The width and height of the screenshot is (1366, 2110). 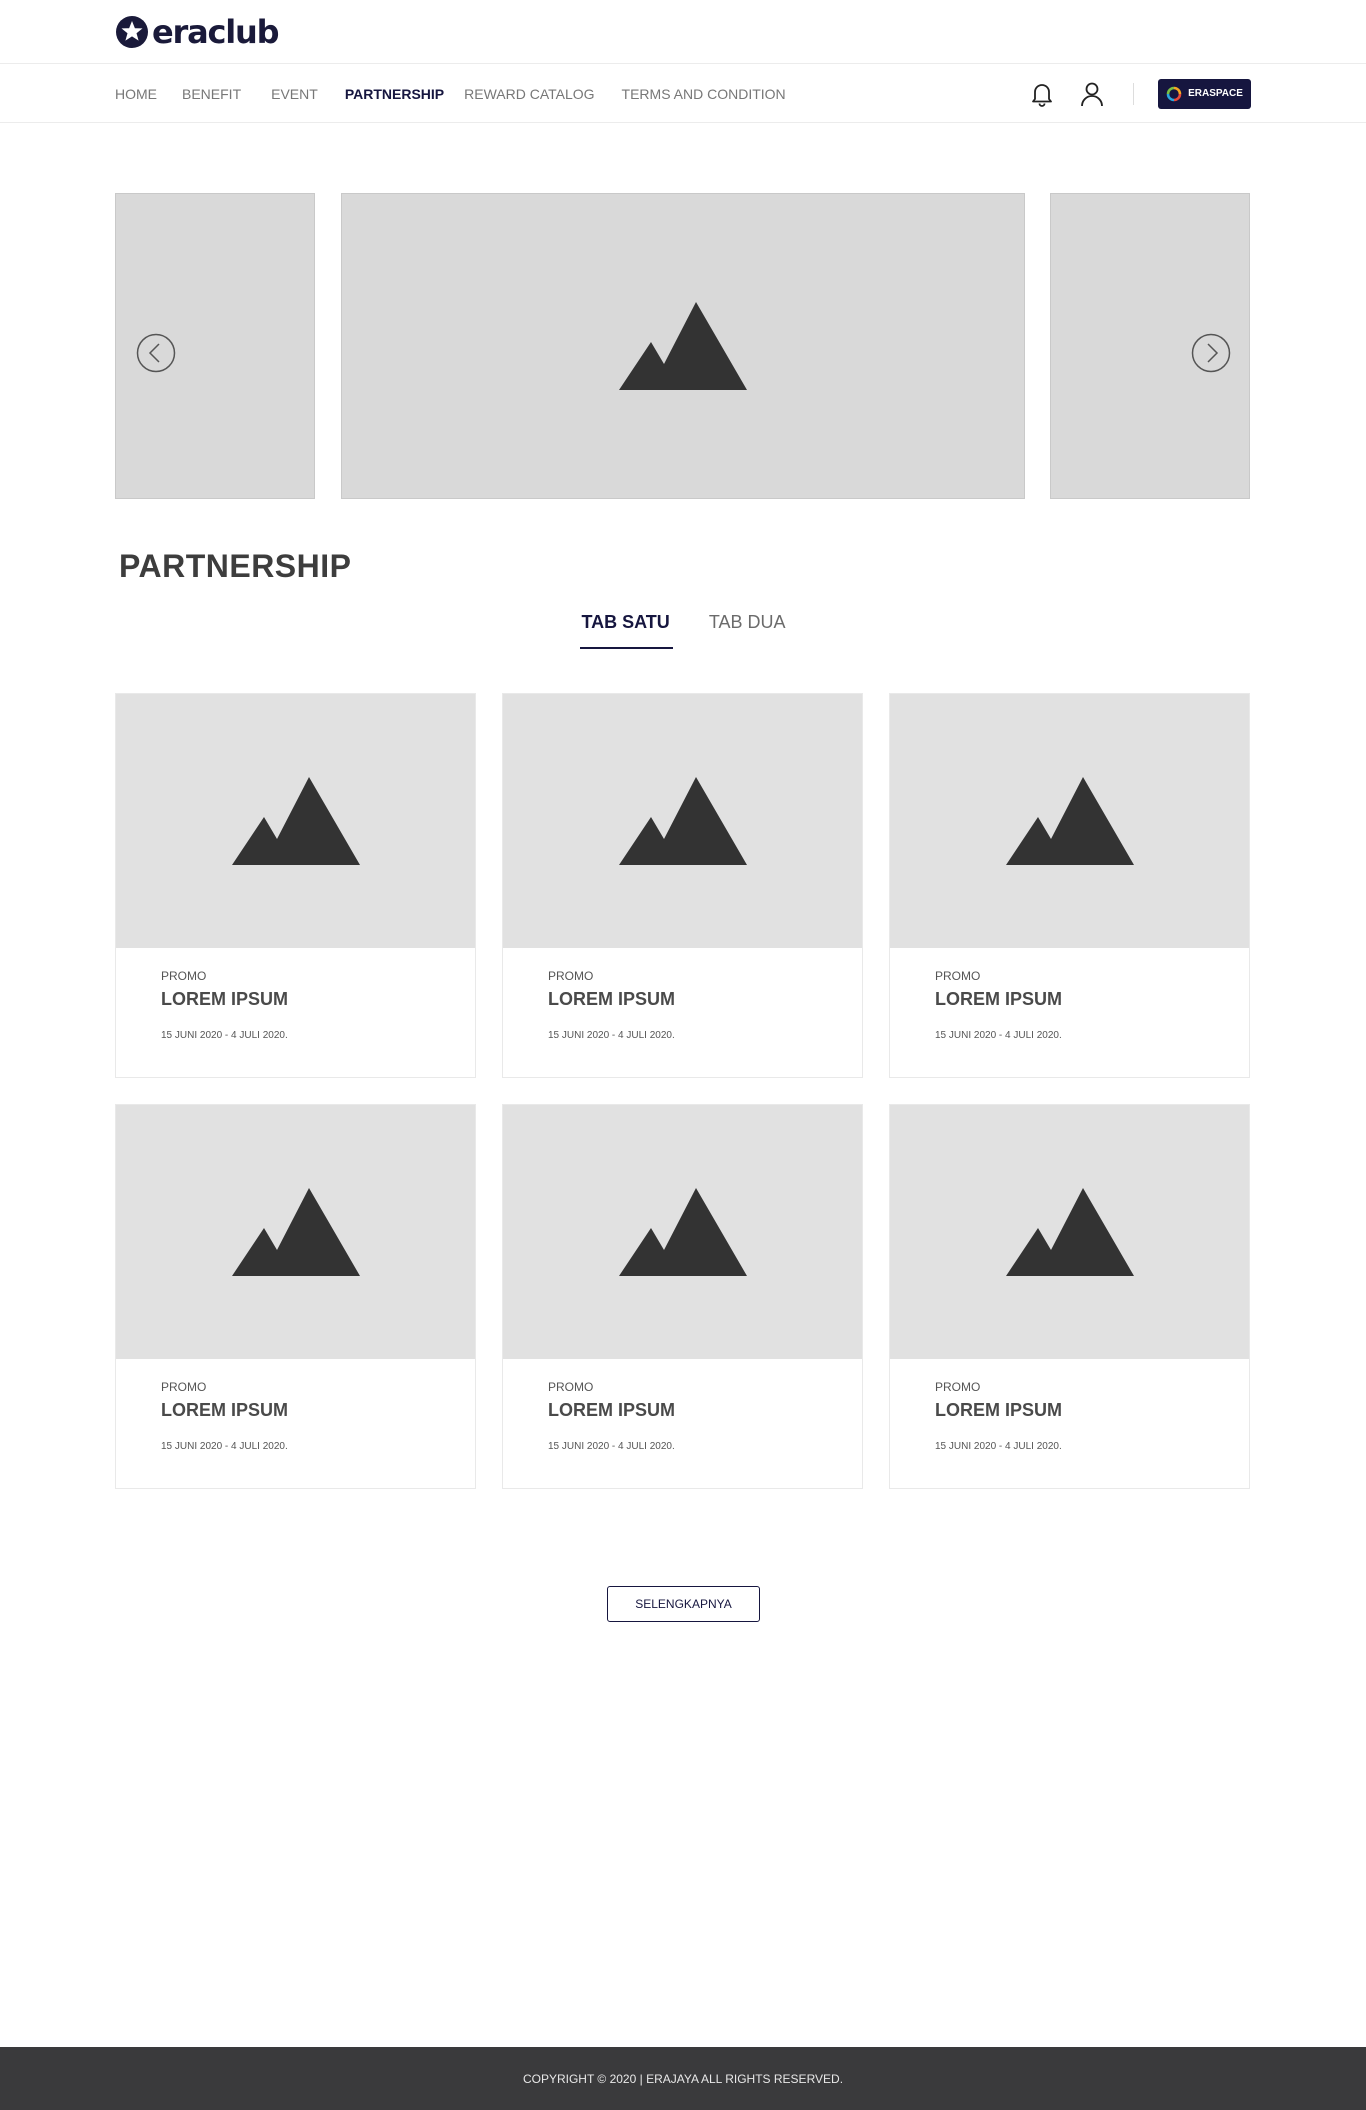 What do you see at coordinates (294, 94) in the screenshot?
I see `nav-event: EVENT` at bounding box center [294, 94].